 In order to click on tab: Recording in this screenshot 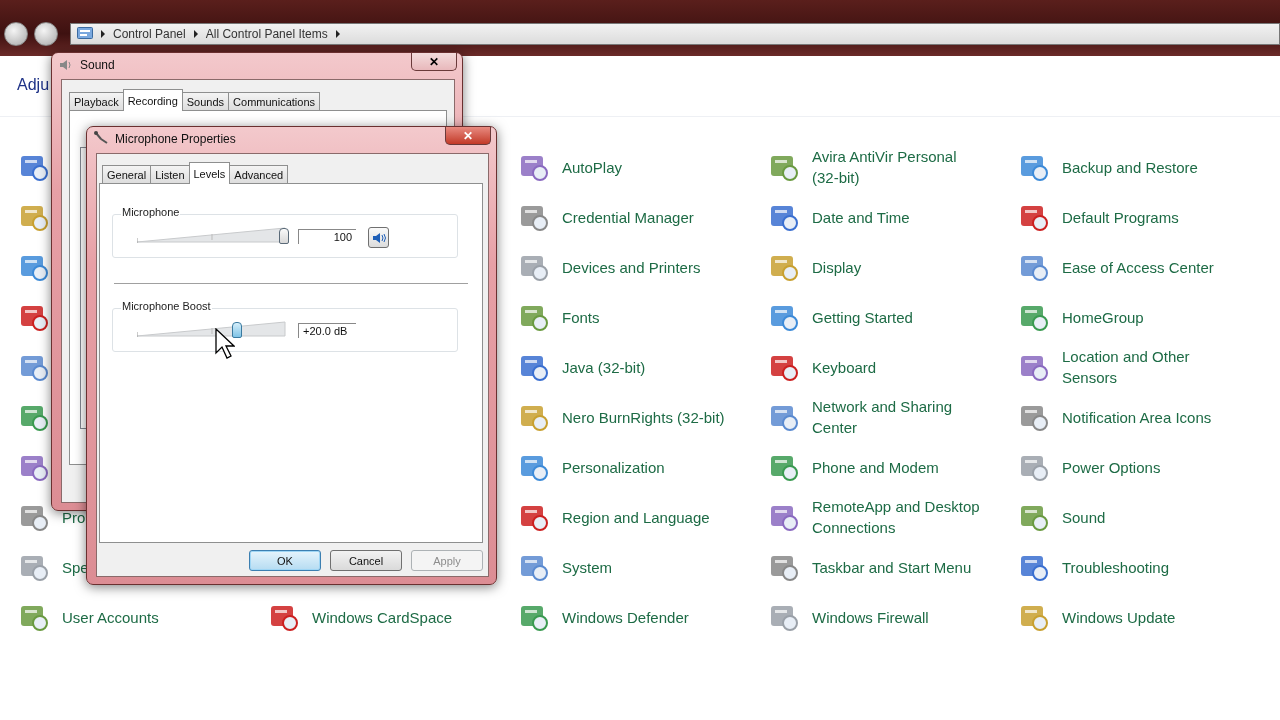, I will do `click(152, 100)`.